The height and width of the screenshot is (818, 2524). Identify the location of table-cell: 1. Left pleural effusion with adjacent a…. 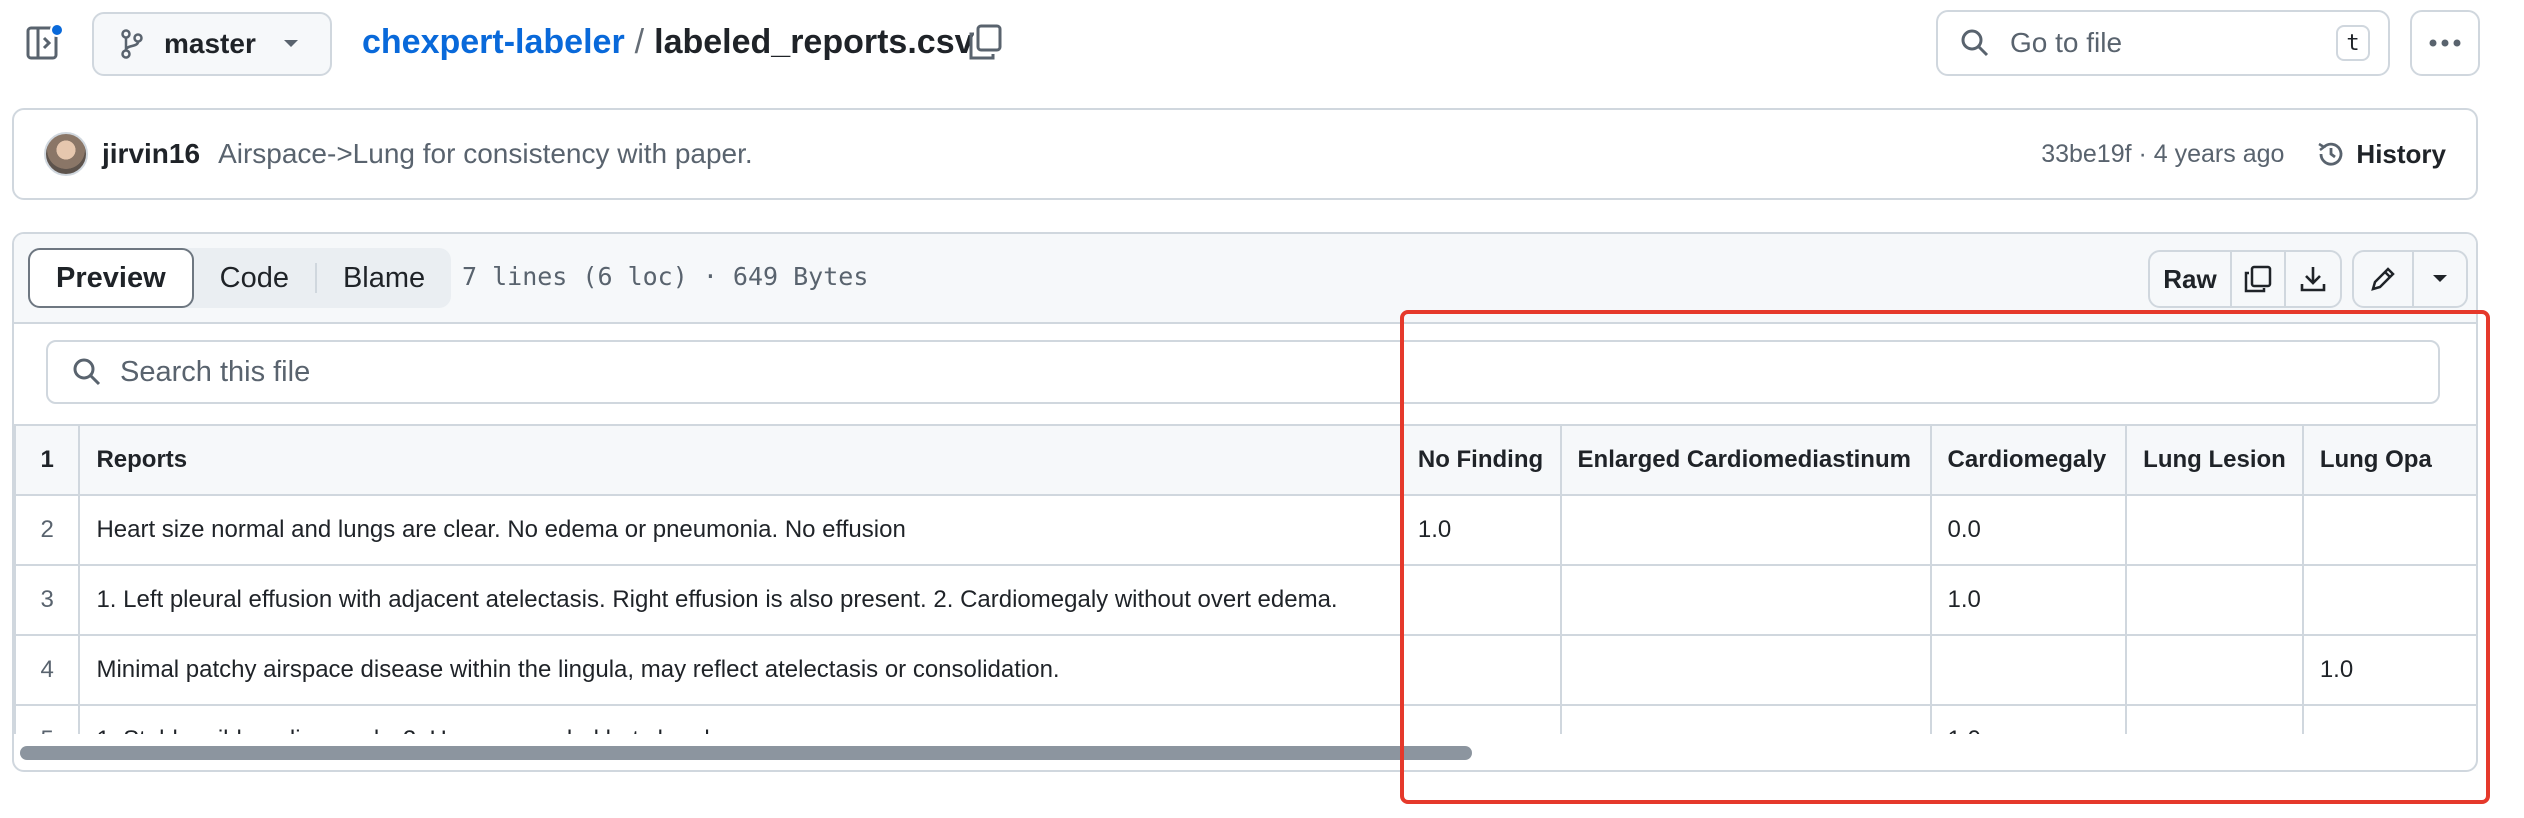
(740, 600).